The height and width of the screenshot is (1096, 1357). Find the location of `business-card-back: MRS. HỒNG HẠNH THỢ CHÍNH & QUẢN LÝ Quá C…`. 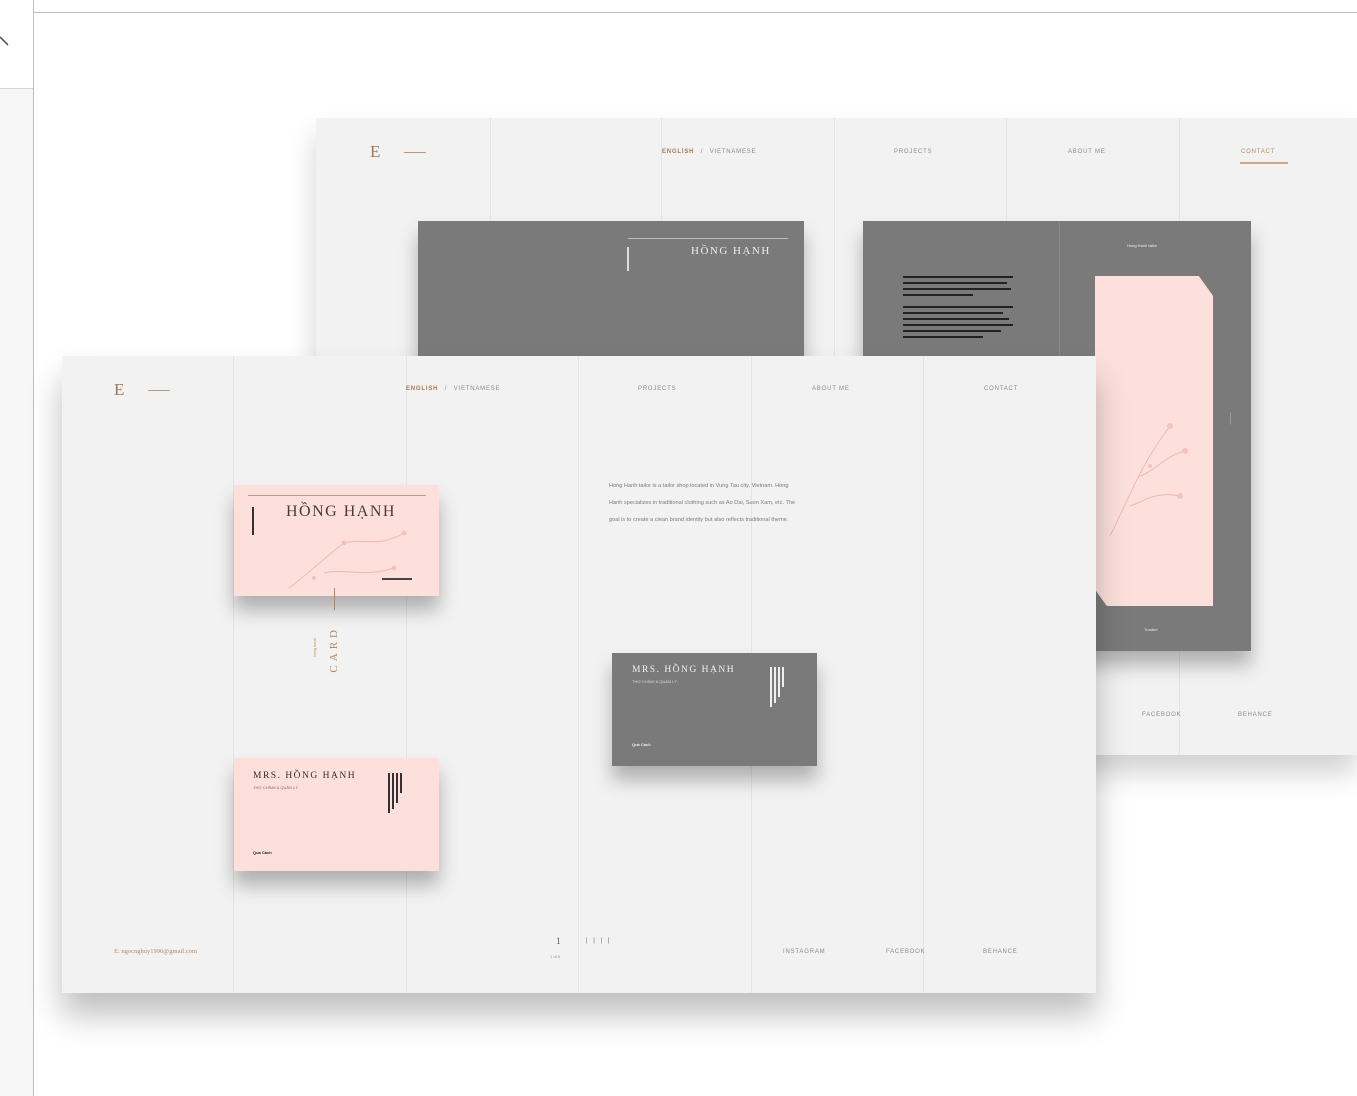

business-card-back: MRS. HỒNG HẠNH THỢ CHÍNH & QUẢN LÝ Quá C… is located at coordinates (336, 814).